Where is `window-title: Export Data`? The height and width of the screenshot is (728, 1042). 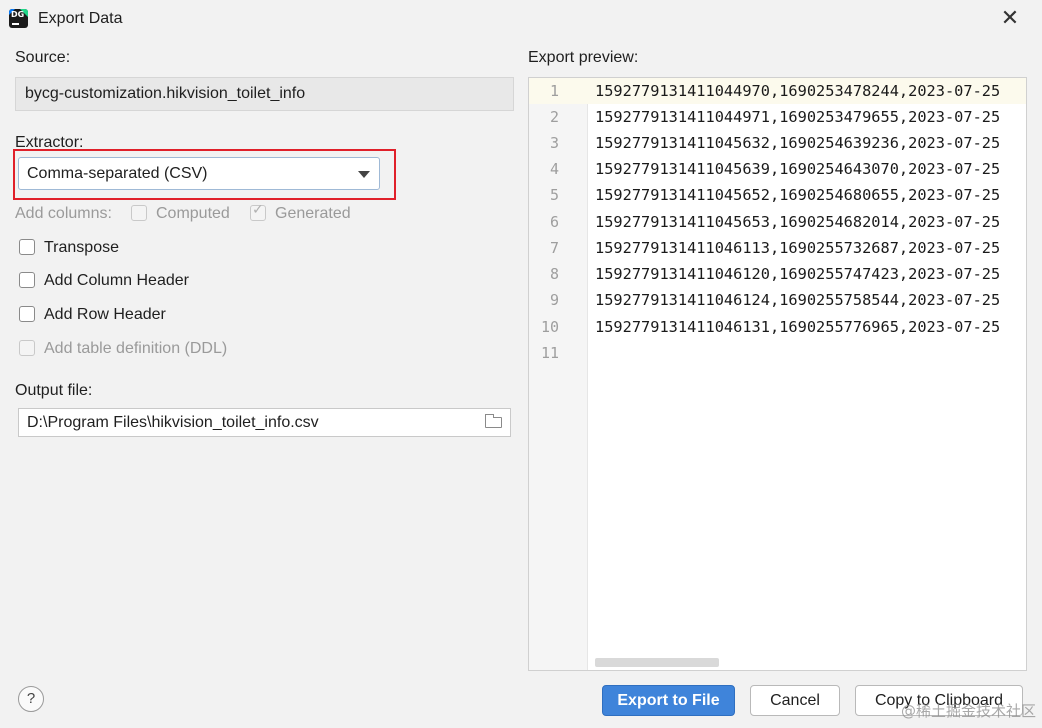 window-title: Export Data is located at coordinates (80, 18).